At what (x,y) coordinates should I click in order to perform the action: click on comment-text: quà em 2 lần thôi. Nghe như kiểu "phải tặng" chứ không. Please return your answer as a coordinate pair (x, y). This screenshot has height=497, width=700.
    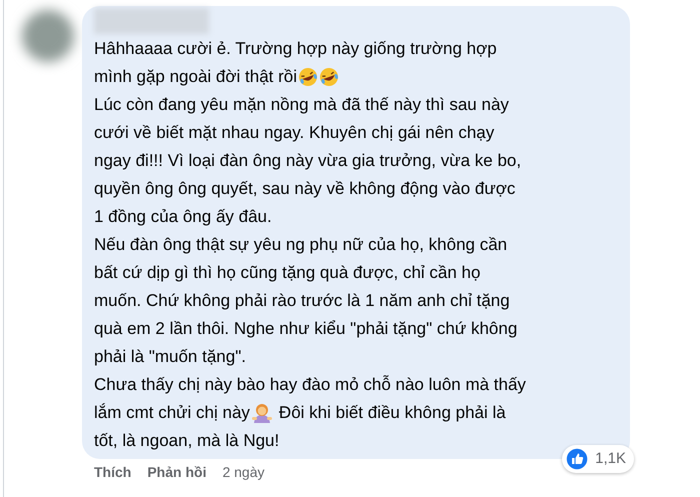
    Looking at the image, I should click on (306, 329).